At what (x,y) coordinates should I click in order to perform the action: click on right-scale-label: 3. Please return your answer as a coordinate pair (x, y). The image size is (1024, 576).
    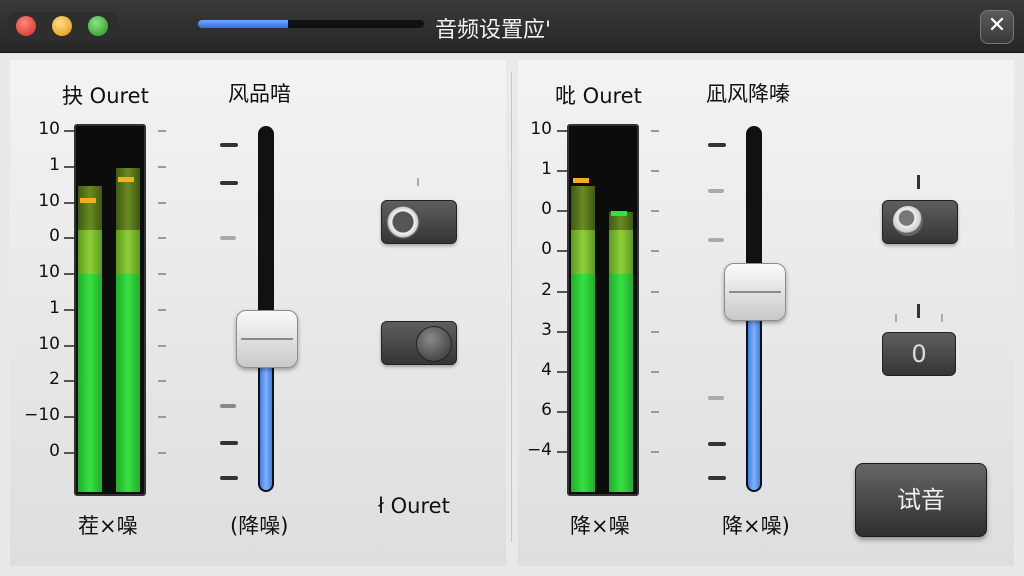
    Looking at the image, I should click on (546, 329).